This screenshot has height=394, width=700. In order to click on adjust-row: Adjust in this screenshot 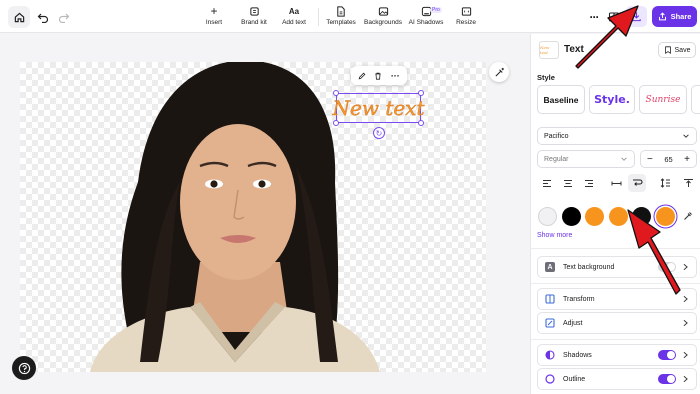, I will do `click(617, 323)`.